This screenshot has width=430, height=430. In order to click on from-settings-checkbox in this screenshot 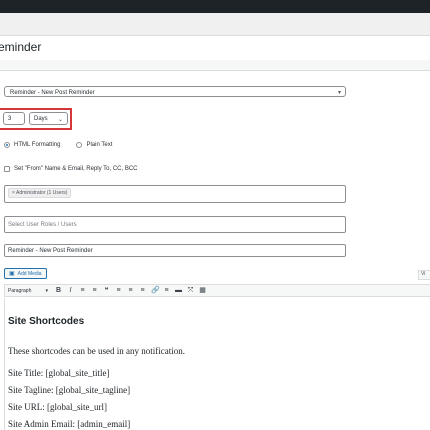, I will do `click(7, 169)`.